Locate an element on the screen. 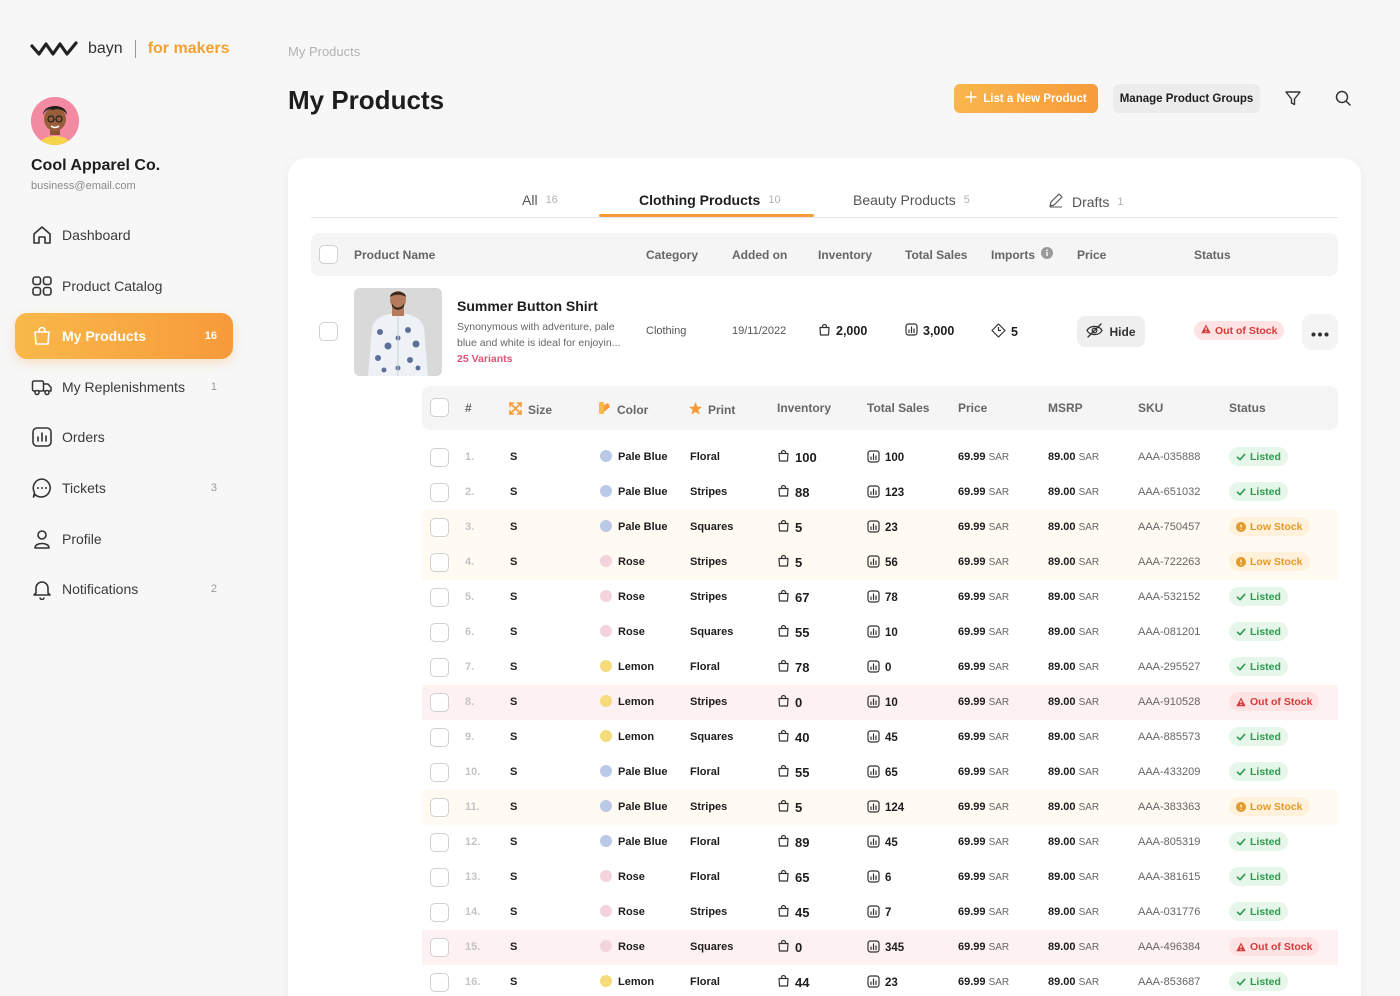  col-total-sales: Total Sales is located at coordinates (936, 255).